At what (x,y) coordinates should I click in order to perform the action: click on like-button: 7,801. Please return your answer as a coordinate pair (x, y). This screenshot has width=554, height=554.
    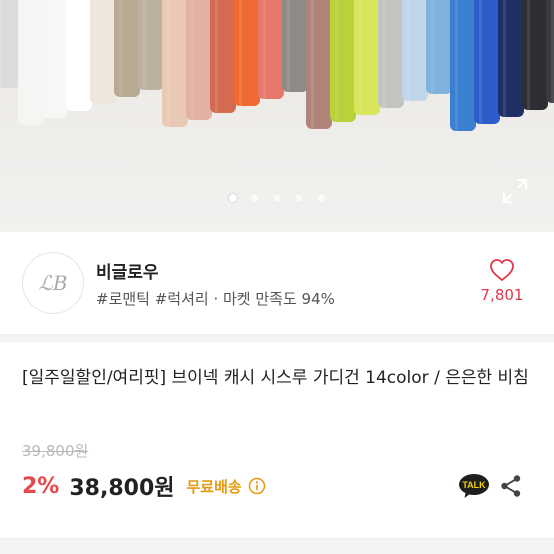
    Looking at the image, I should click on (502, 281).